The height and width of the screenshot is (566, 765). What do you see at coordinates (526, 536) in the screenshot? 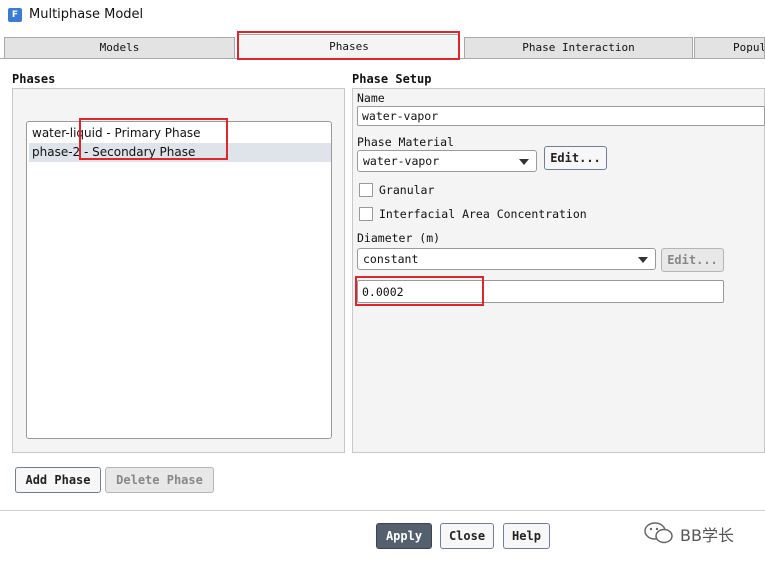
I see `help-button: Help` at bounding box center [526, 536].